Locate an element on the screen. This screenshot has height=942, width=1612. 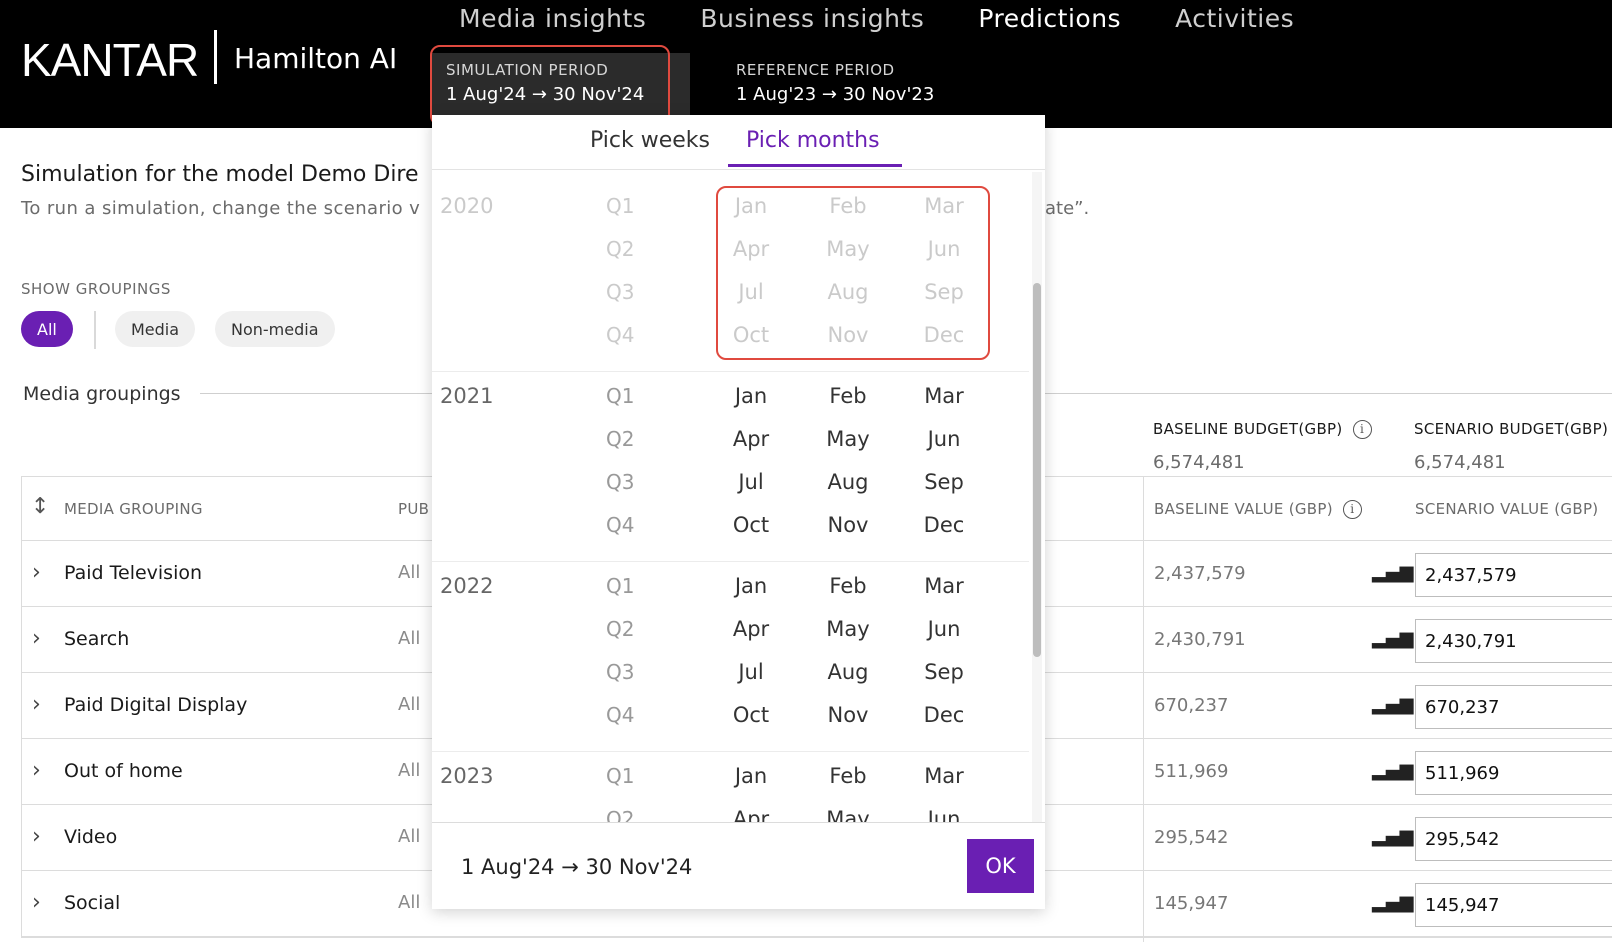
nav-predictions: Predictions is located at coordinates (1049, 18).